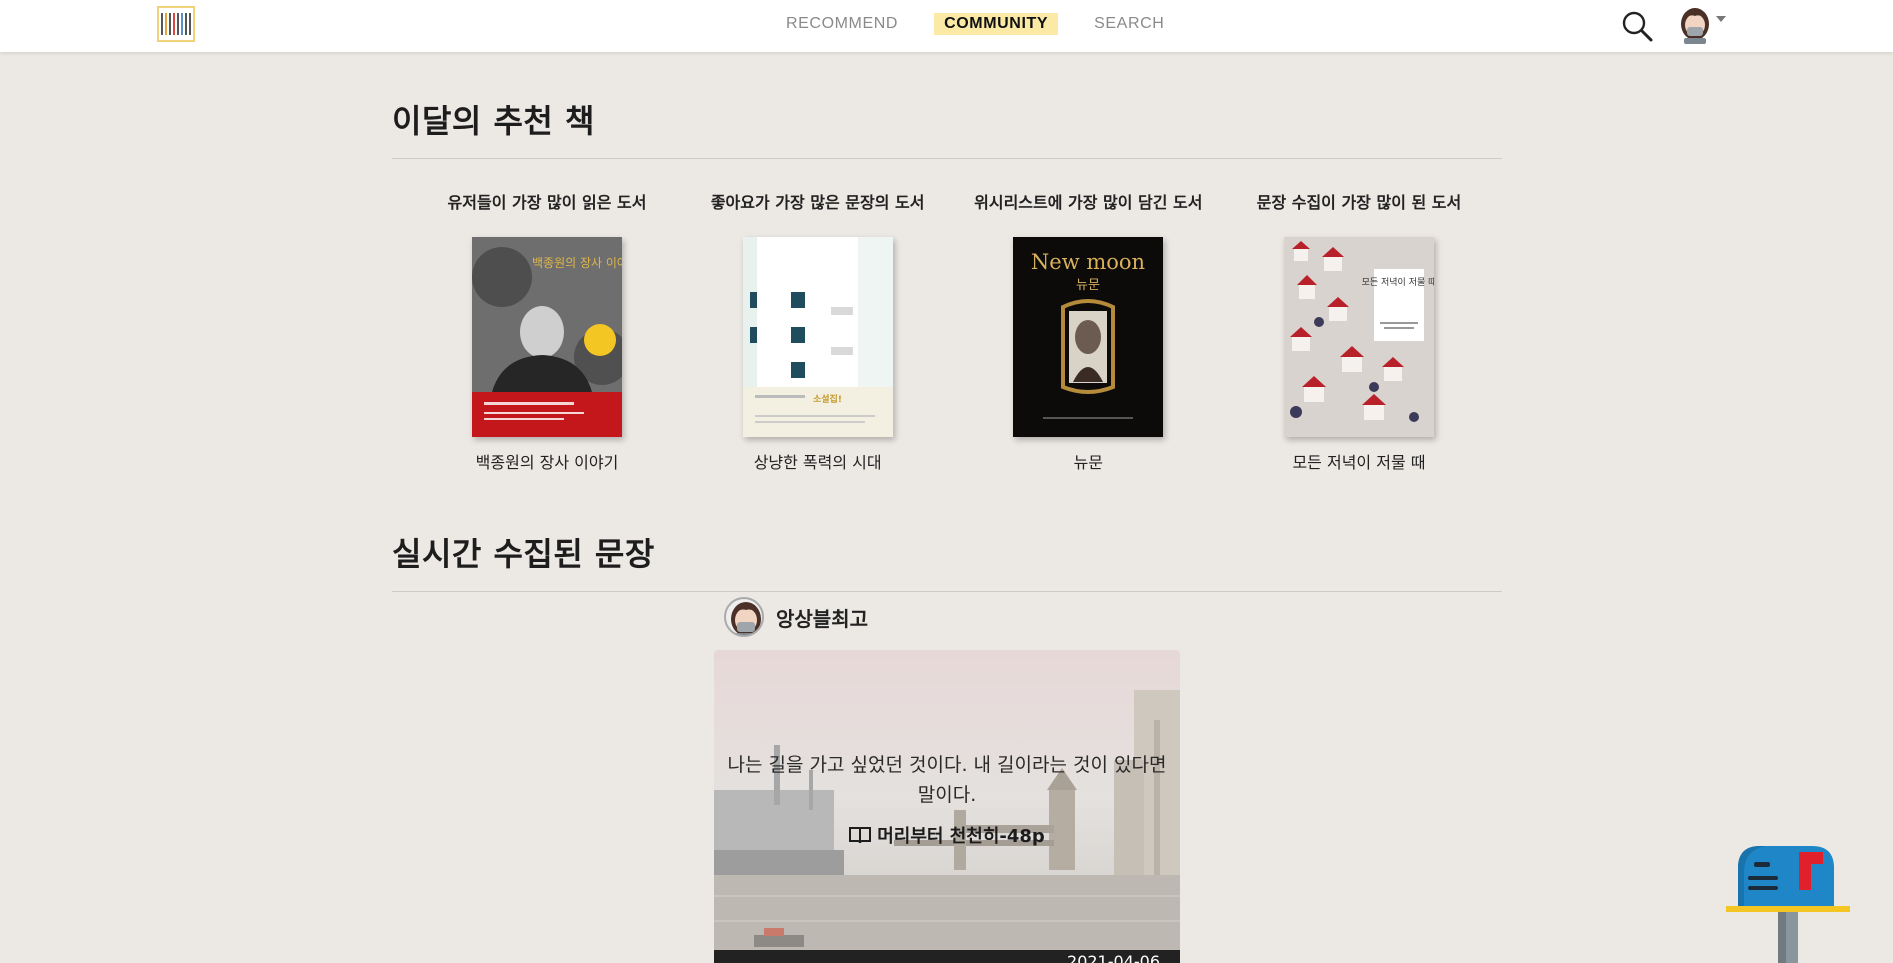 This screenshot has width=1893, height=963. Describe the element at coordinates (1088, 202) in the screenshot. I see `book-category: 위시리스트에 가장 많이 담긴 도서` at that location.